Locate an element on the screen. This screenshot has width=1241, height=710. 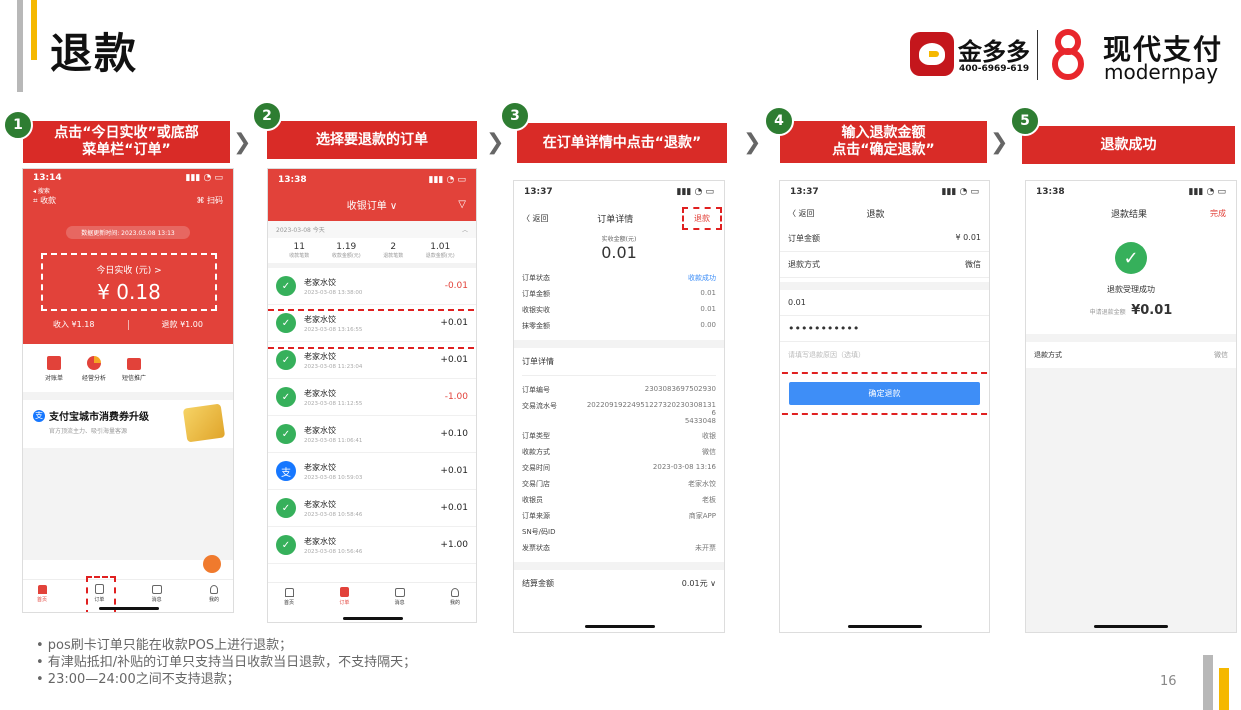
shortcut-label: 短信推广 is located at coordinates (133, 378).